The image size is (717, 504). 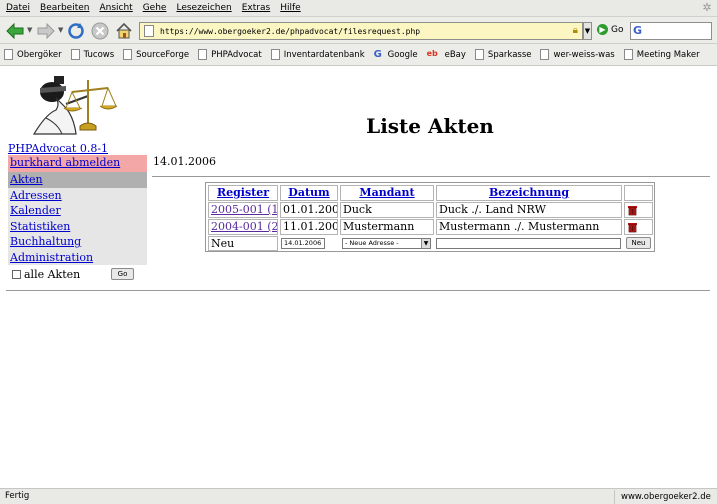 What do you see at coordinates (290, 8) in the screenshot?
I see `menu-hilfe: Hilfe` at bounding box center [290, 8].